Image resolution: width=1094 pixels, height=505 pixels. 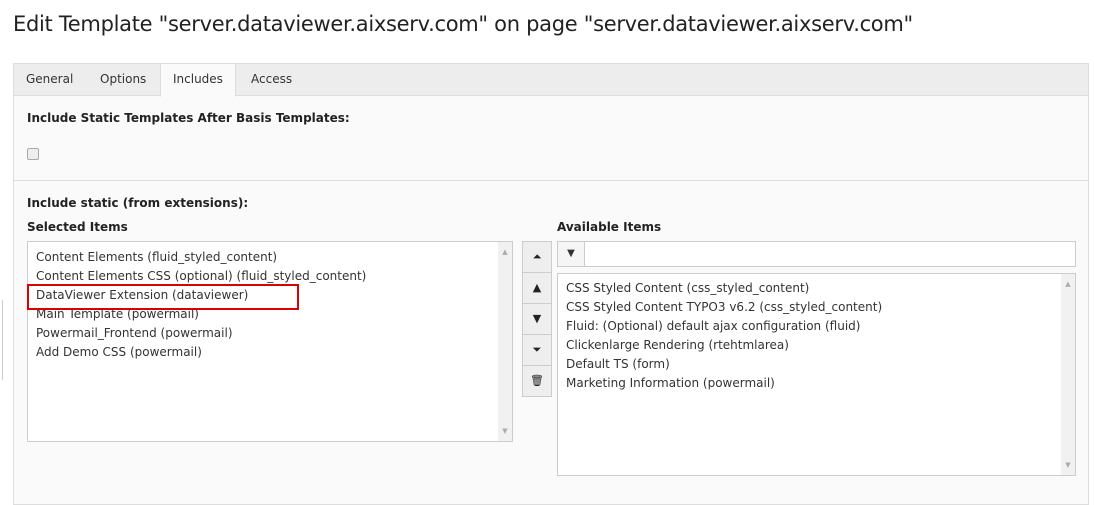 What do you see at coordinates (138, 203) in the screenshot?
I see `include-static-label: Include static (from extensions):` at bounding box center [138, 203].